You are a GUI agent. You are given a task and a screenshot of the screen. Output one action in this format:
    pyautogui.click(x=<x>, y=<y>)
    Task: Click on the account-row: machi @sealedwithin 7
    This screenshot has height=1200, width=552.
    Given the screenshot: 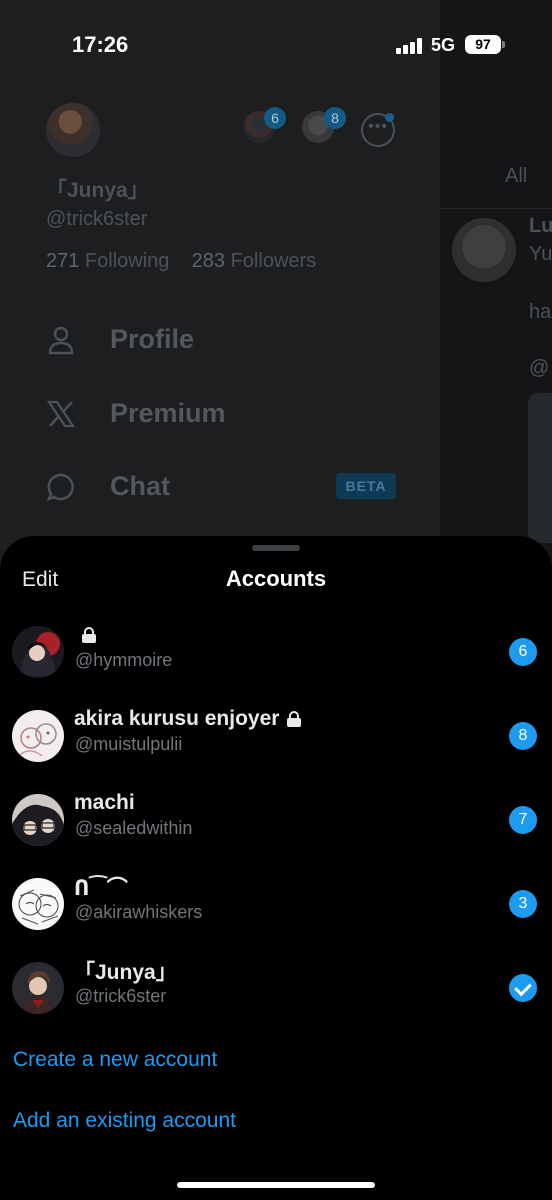 What is the action you would take?
    pyautogui.click(x=276, y=820)
    